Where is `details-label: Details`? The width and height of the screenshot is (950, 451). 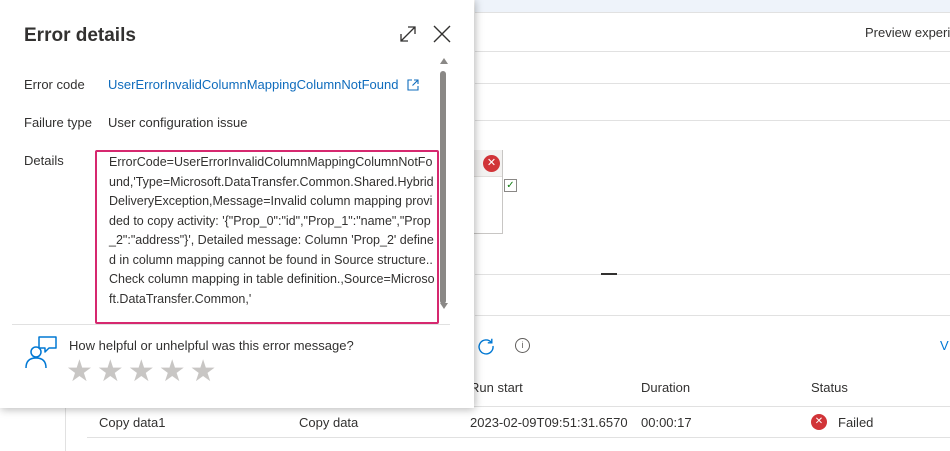 details-label: Details is located at coordinates (44, 160).